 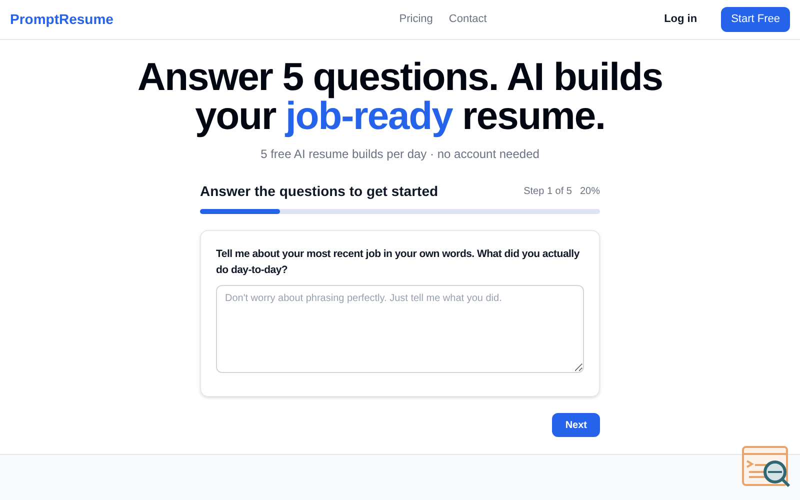 What do you see at coordinates (400, 329) in the screenshot?
I see `answer-field: Don't worry about phrasing perfectly. Just tell me what you did.` at bounding box center [400, 329].